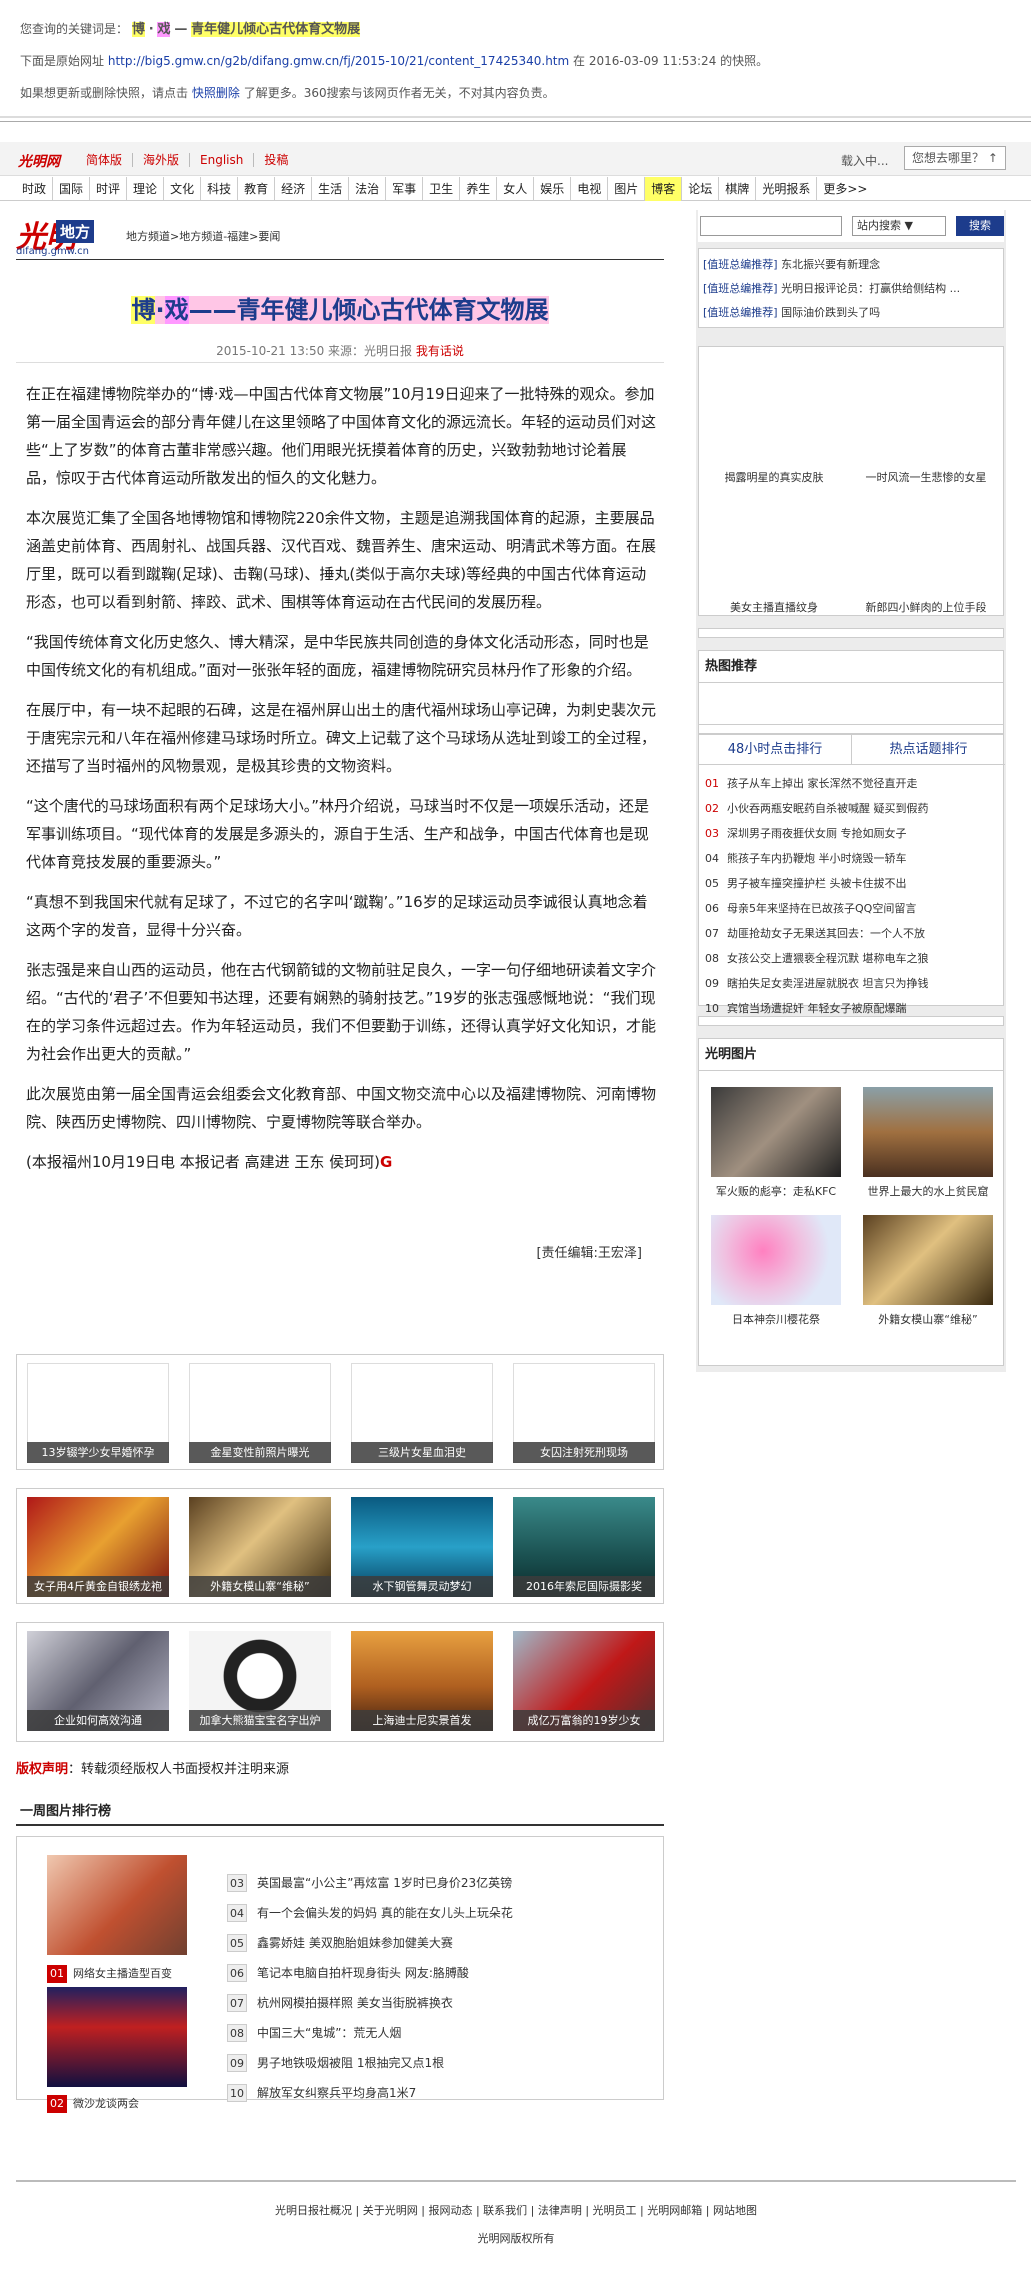  Describe the element at coordinates (98, 1413) in the screenshot. I see `thumb-item: 13岁辍学少女早婚怀孕` at that location.